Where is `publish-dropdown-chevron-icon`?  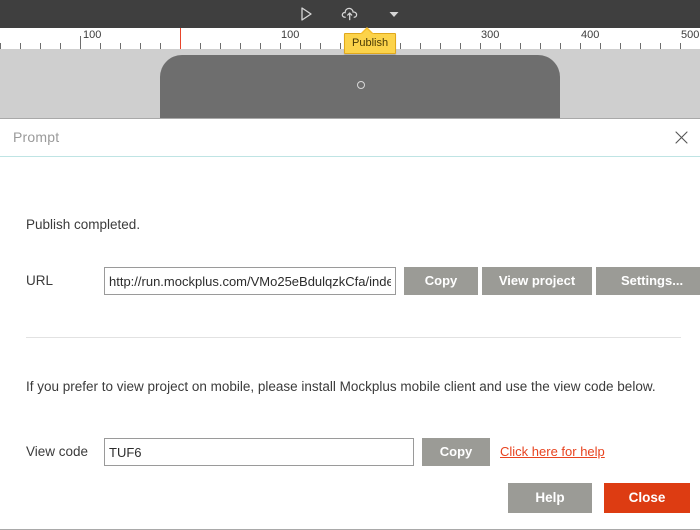
publish-dropdown-chevron-icon is located at coordinates (394, 14).